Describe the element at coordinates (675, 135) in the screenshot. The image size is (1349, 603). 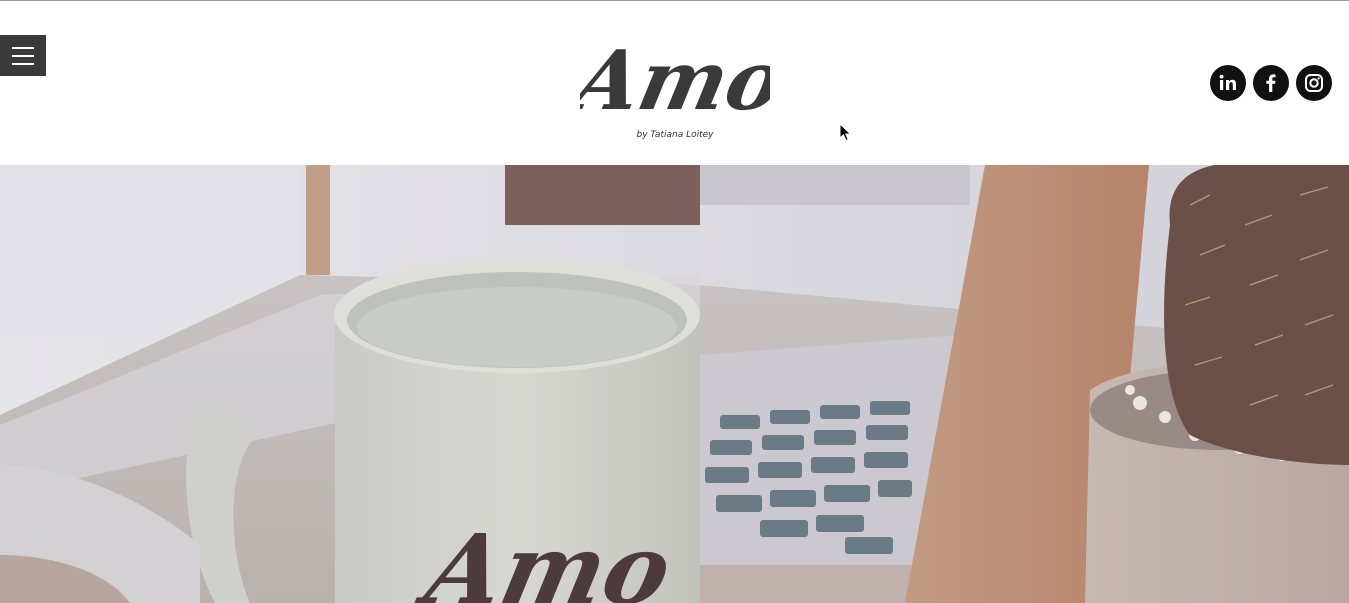
I see `logo-tagline: by Tatiana Loitey` at that location.